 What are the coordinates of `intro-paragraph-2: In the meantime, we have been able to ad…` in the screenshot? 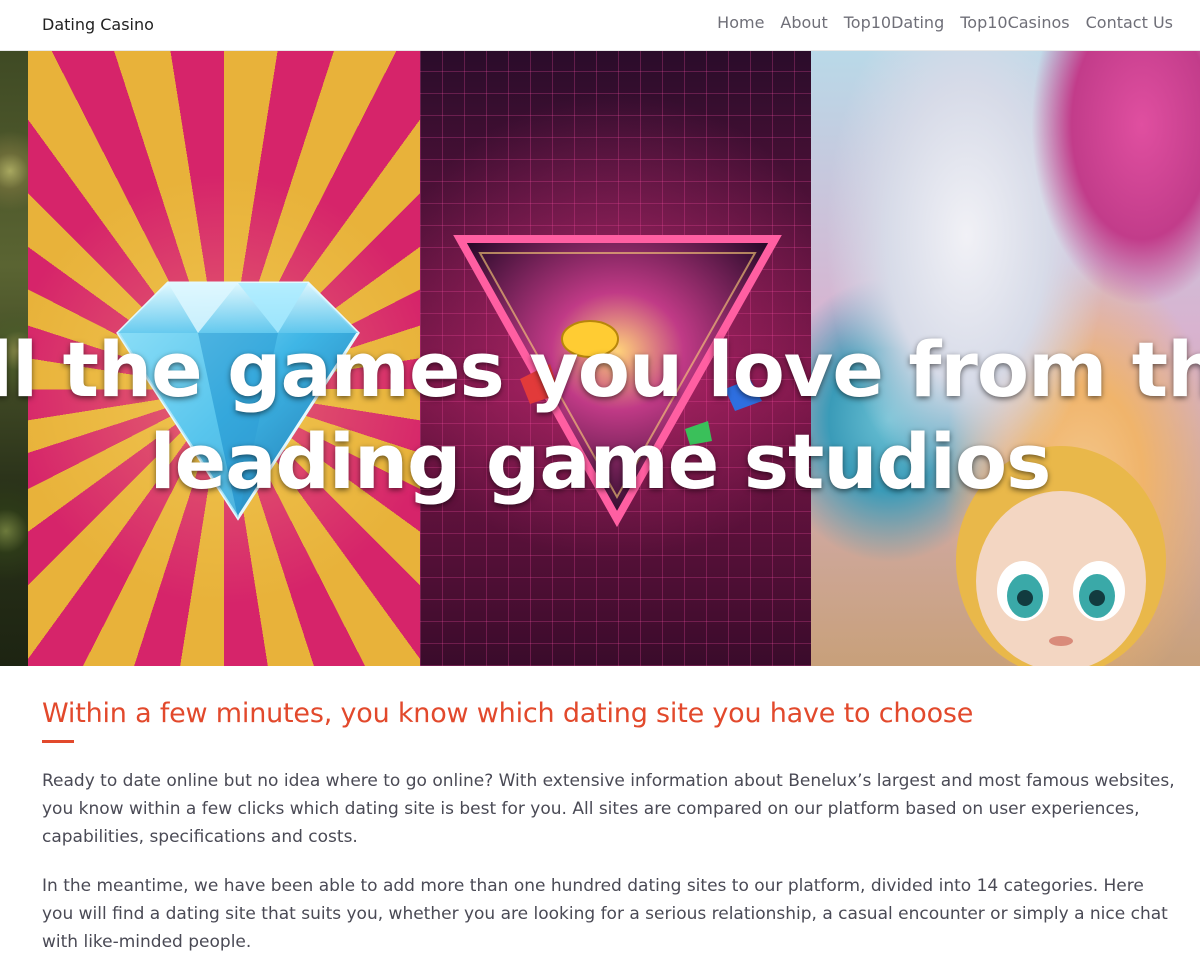 It's located at (605, 914).